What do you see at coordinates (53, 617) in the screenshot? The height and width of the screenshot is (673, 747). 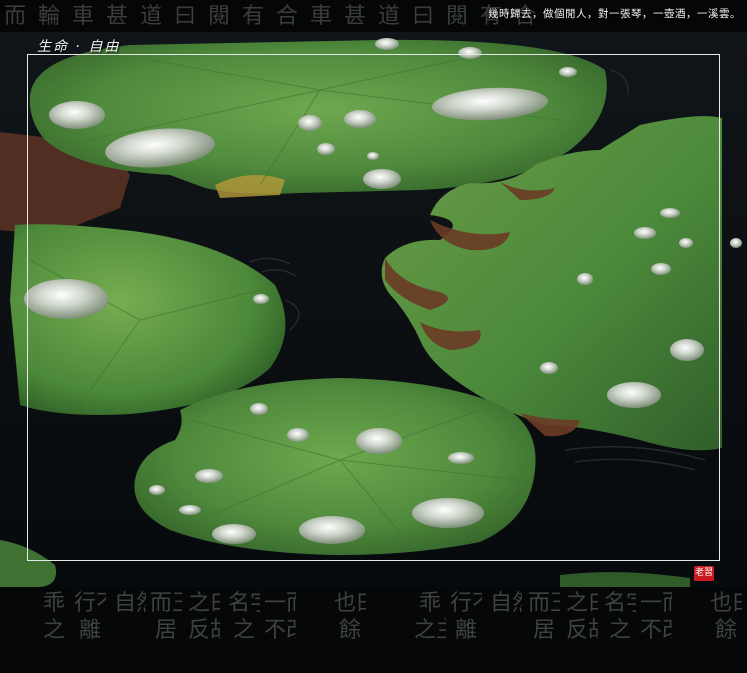 I see `calligraphy-column: 乖 之` at bounding box center [53, 617].